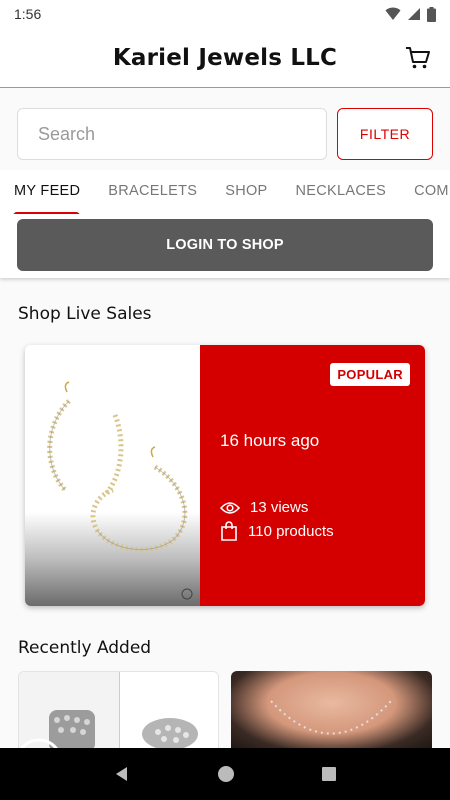 This screenshot has height=800, width=450. Describe the element at coordinates (152, 191) in the screenshot. I see `tab-bracelets: BRACELETS` at that location.